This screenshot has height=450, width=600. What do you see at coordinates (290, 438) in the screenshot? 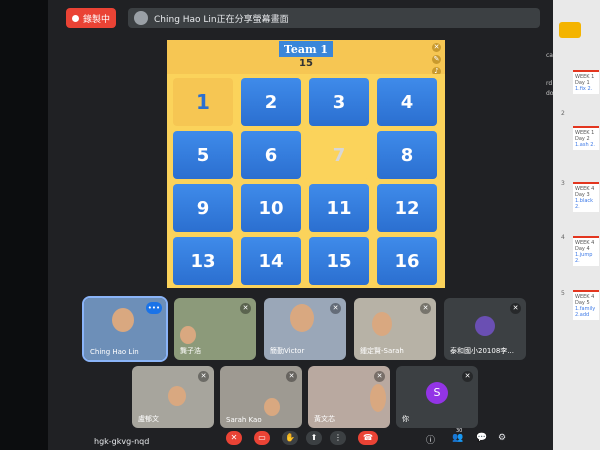
I see `raise-hand-icon: ✋` at bounding box center [290, 438].